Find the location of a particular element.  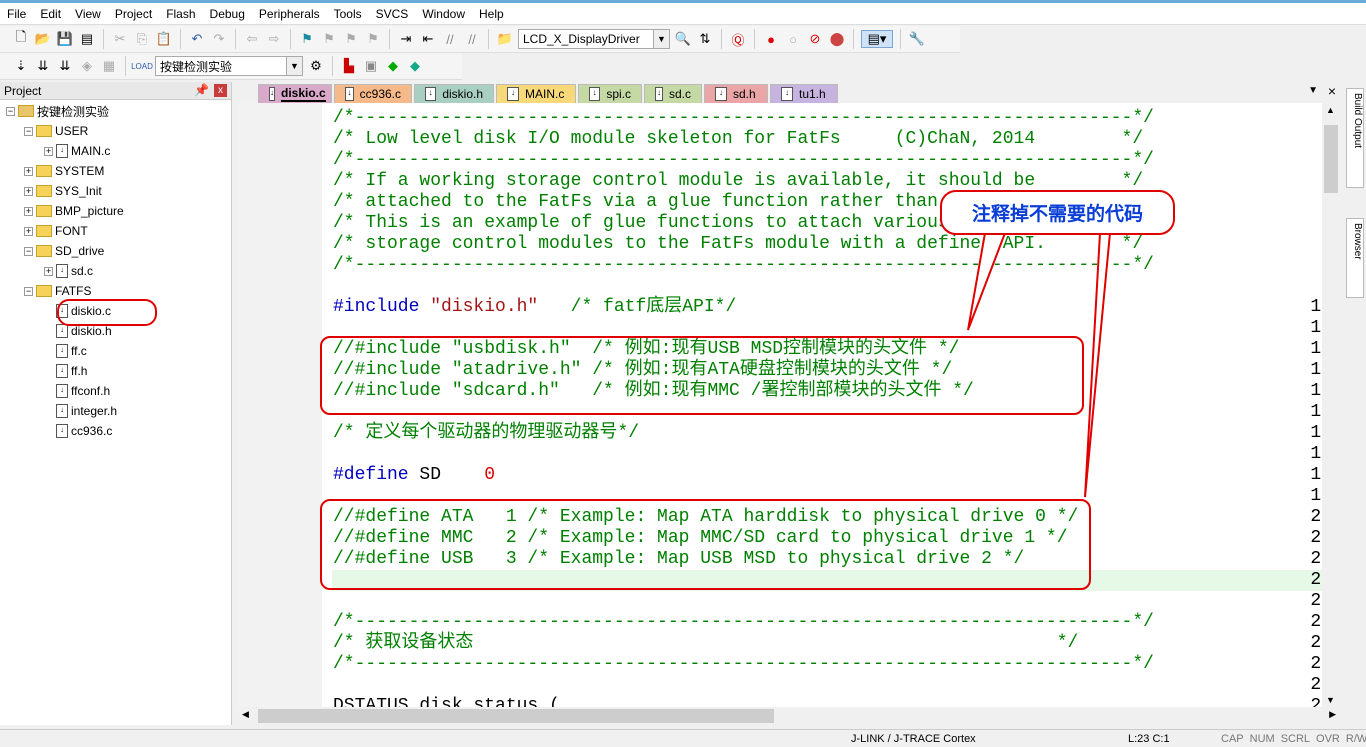

status-flag-scrl: SCRL is located at coordinates (1295, 739).